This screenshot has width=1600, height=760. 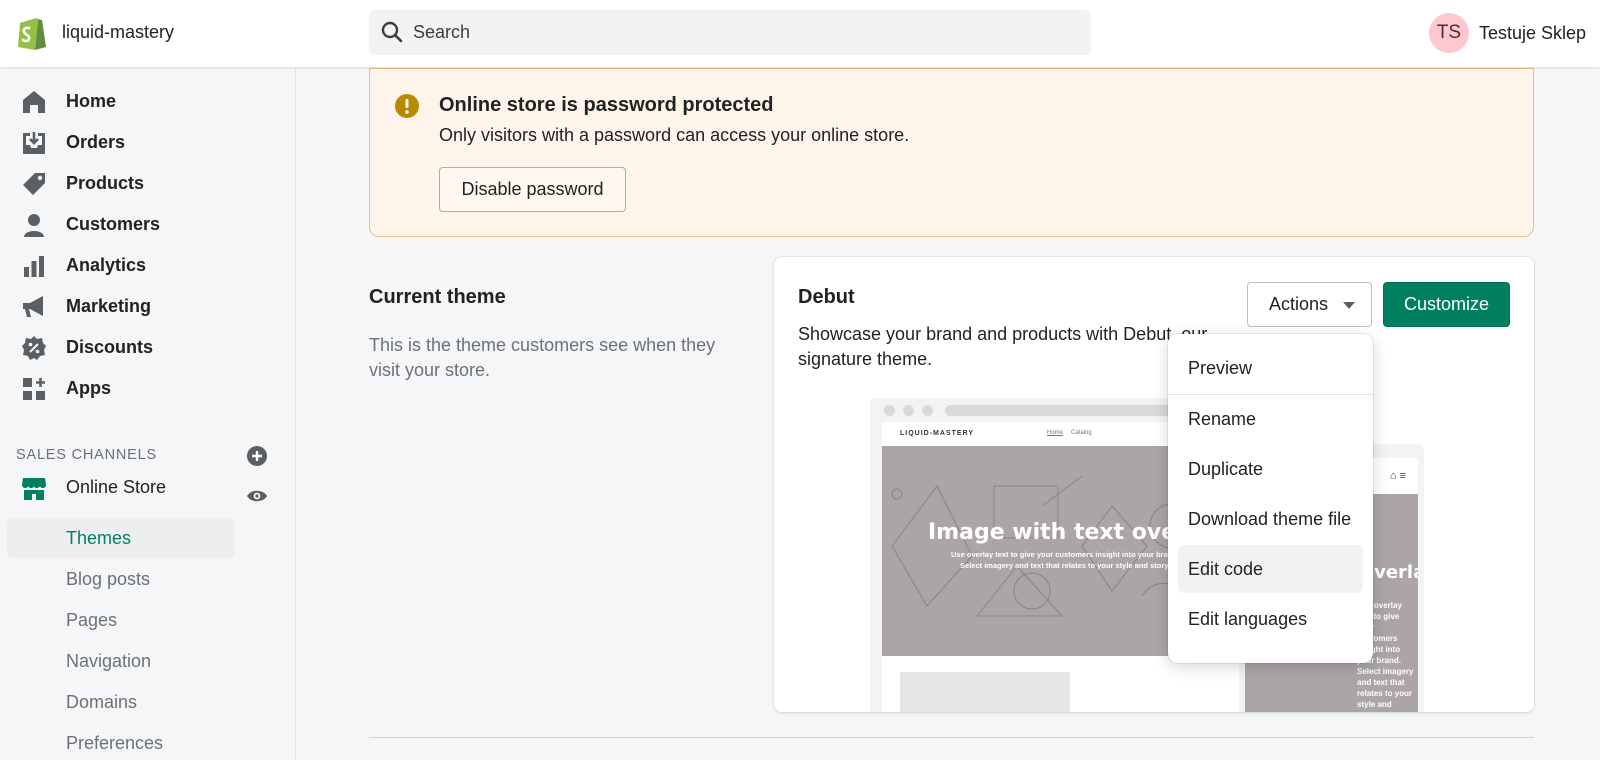 I want to click on search-input, so click(x=743, y=32).